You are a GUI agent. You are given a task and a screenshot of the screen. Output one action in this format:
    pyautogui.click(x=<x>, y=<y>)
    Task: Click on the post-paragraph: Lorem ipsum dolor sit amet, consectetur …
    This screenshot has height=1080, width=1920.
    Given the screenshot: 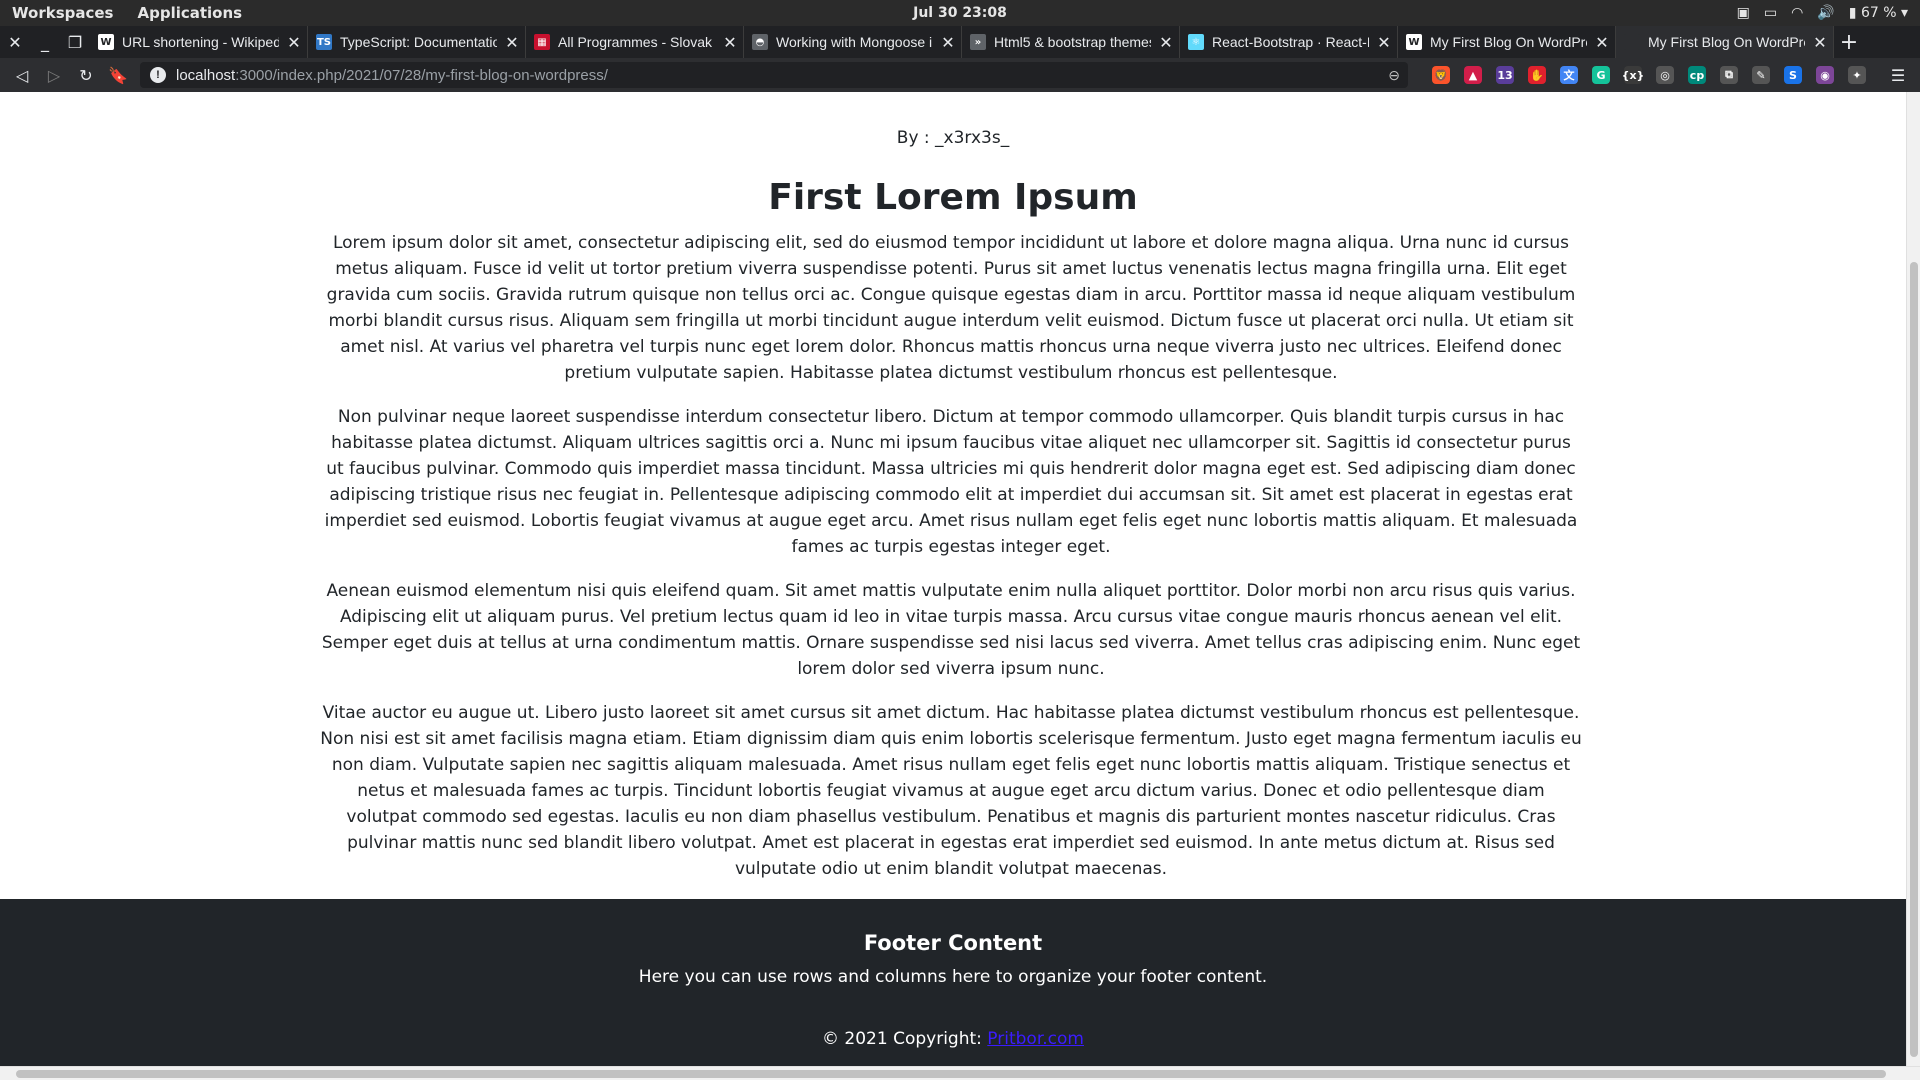 What is the action you would take?
    pyautogui.click(x=951, y=308)
    